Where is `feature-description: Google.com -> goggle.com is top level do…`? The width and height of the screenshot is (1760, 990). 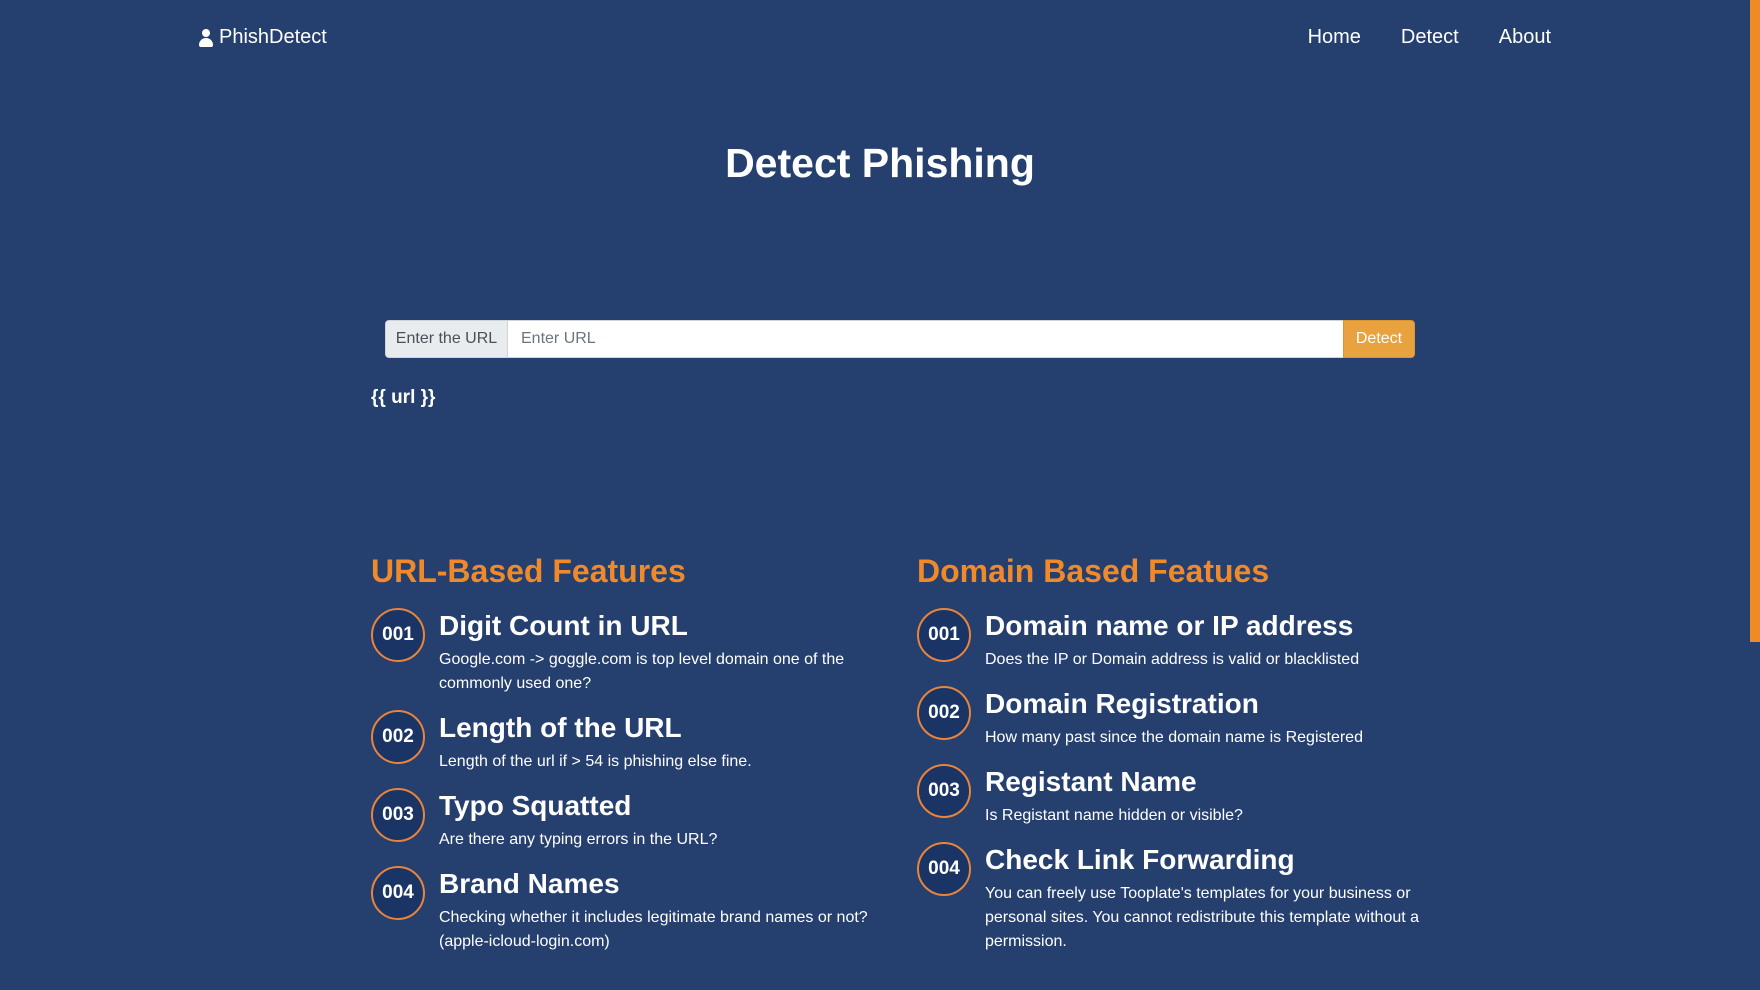 feature-description: Google.com -> goggle.com is top level do… is located at coordinates (642, 671).